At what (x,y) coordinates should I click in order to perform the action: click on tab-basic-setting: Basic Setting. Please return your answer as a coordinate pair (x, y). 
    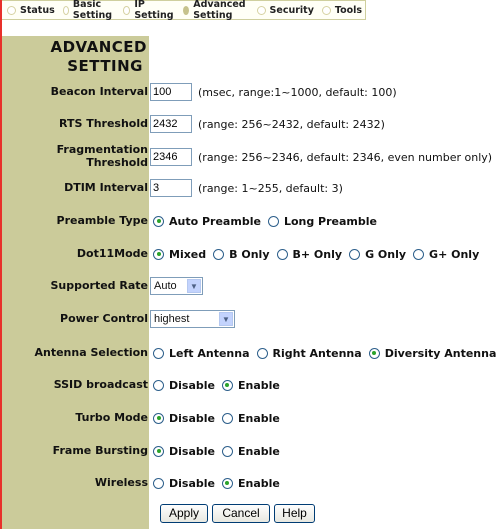
    Looking at the image, I should click on (88, 10).